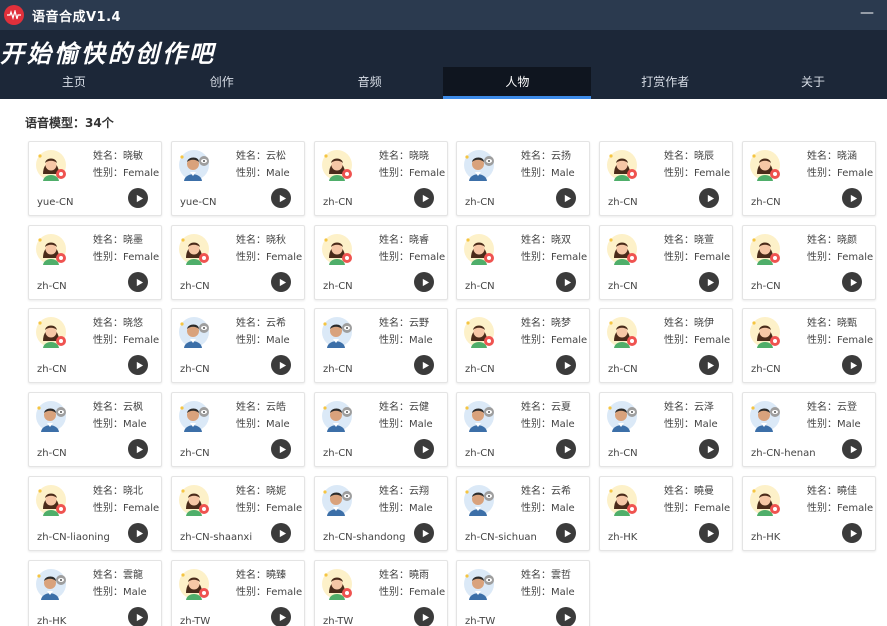 This screenshot has width=887, height=626. Describe the element at coordinates (238, 262) in the screenshot. I see `voice-card: 姓名： 晓秋 性别： Female zh-CN` at that location.